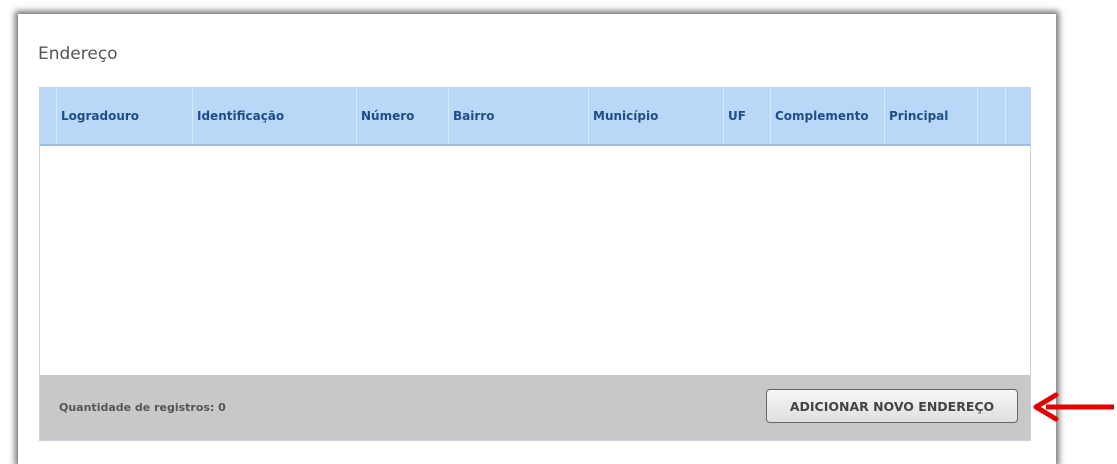 This screenshot has width=1117, height=464. What do you see at coordinates (275, 116) in the screenshot?
I see `column-header-identificacao: Identificação` at bounding box center [275, 116].